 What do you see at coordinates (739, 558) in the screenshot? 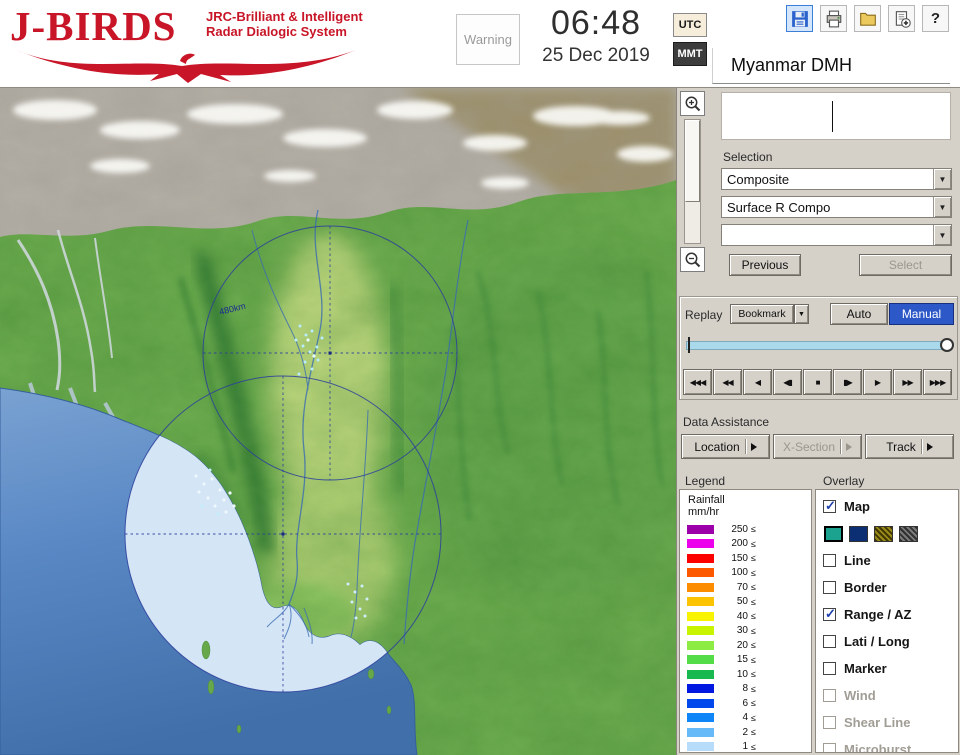
I see `legend-value: 150` at bounding box center [739, 558].